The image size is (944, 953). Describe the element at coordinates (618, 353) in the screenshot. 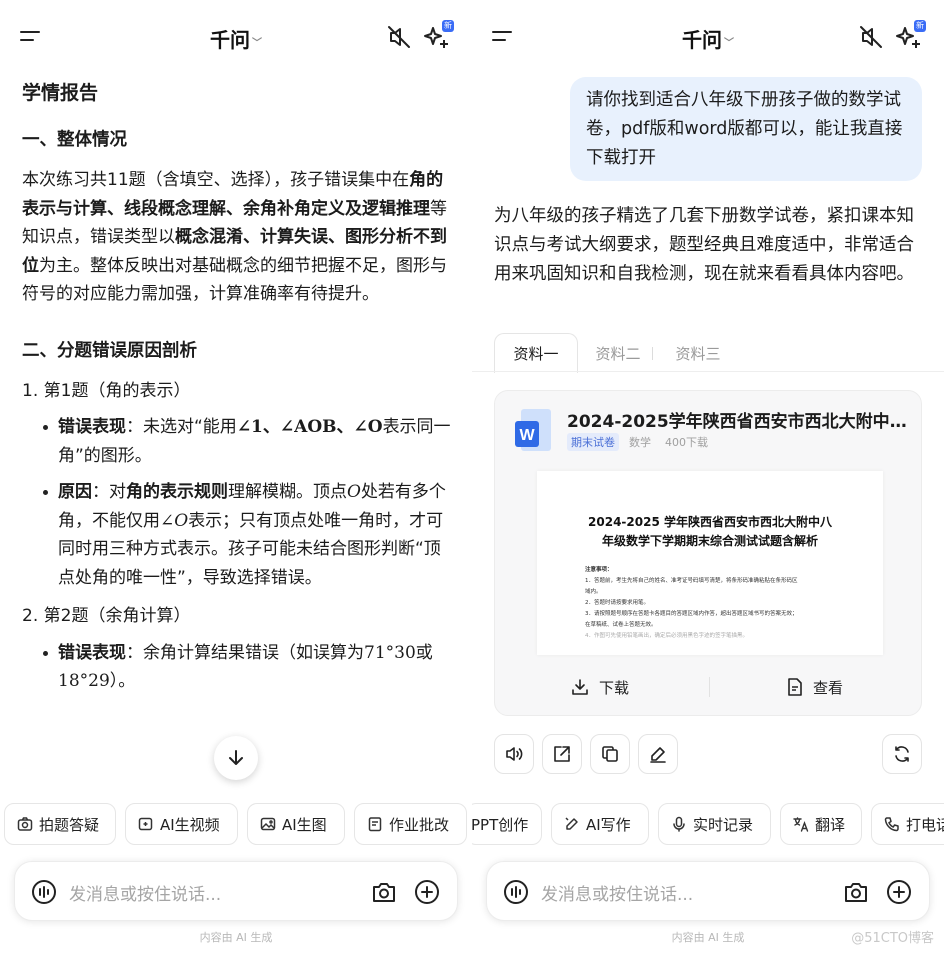

I see `tab-resource-2: 资料二` at that location.